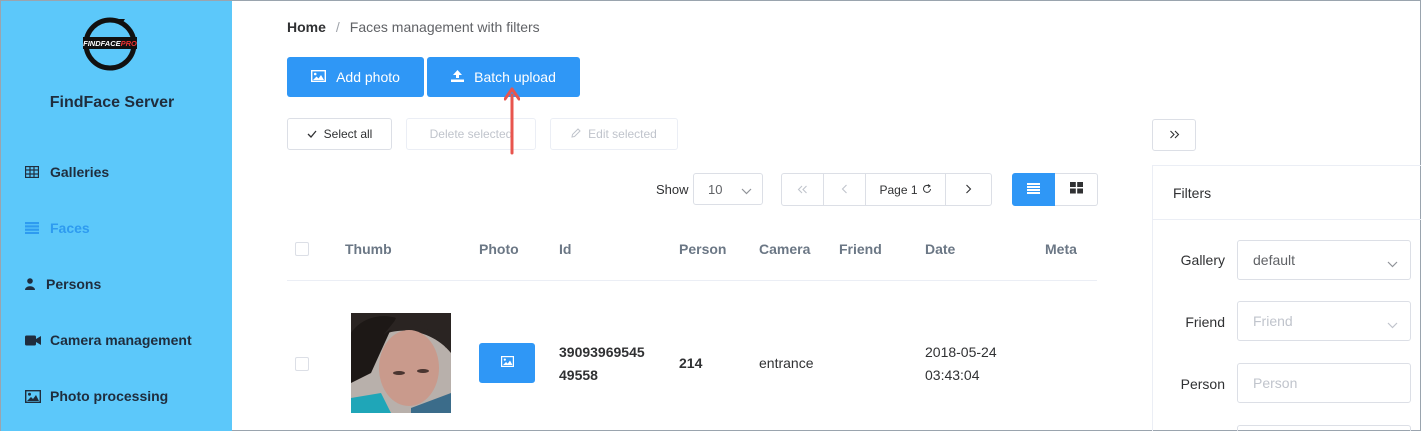  I want to click on filters-divider, so click(1287, 219).